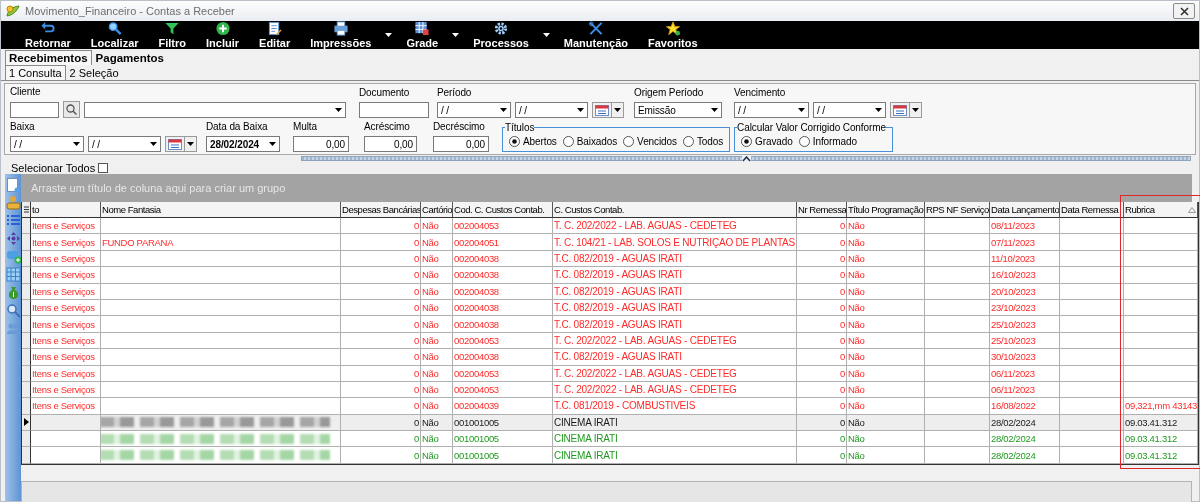  What do you see at coordinates (650, 141) in the screenshot?
I see `radio-option: Vencidos` at bounding box center [650, 141].